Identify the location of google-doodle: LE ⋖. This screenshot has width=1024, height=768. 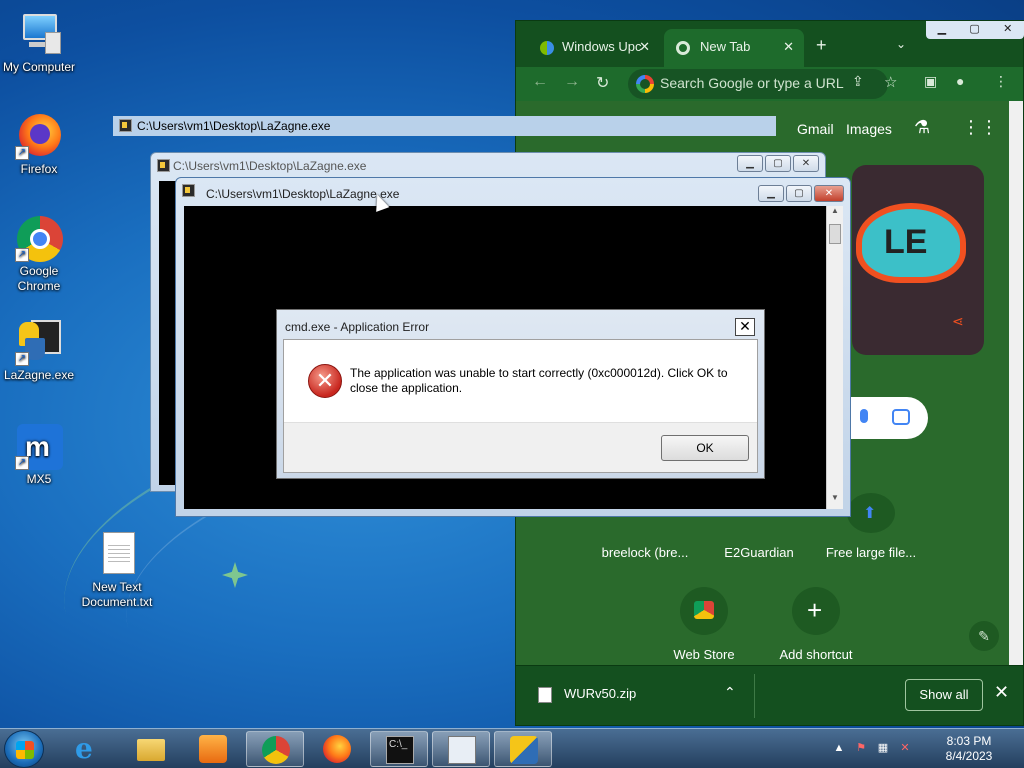
(918, 260).